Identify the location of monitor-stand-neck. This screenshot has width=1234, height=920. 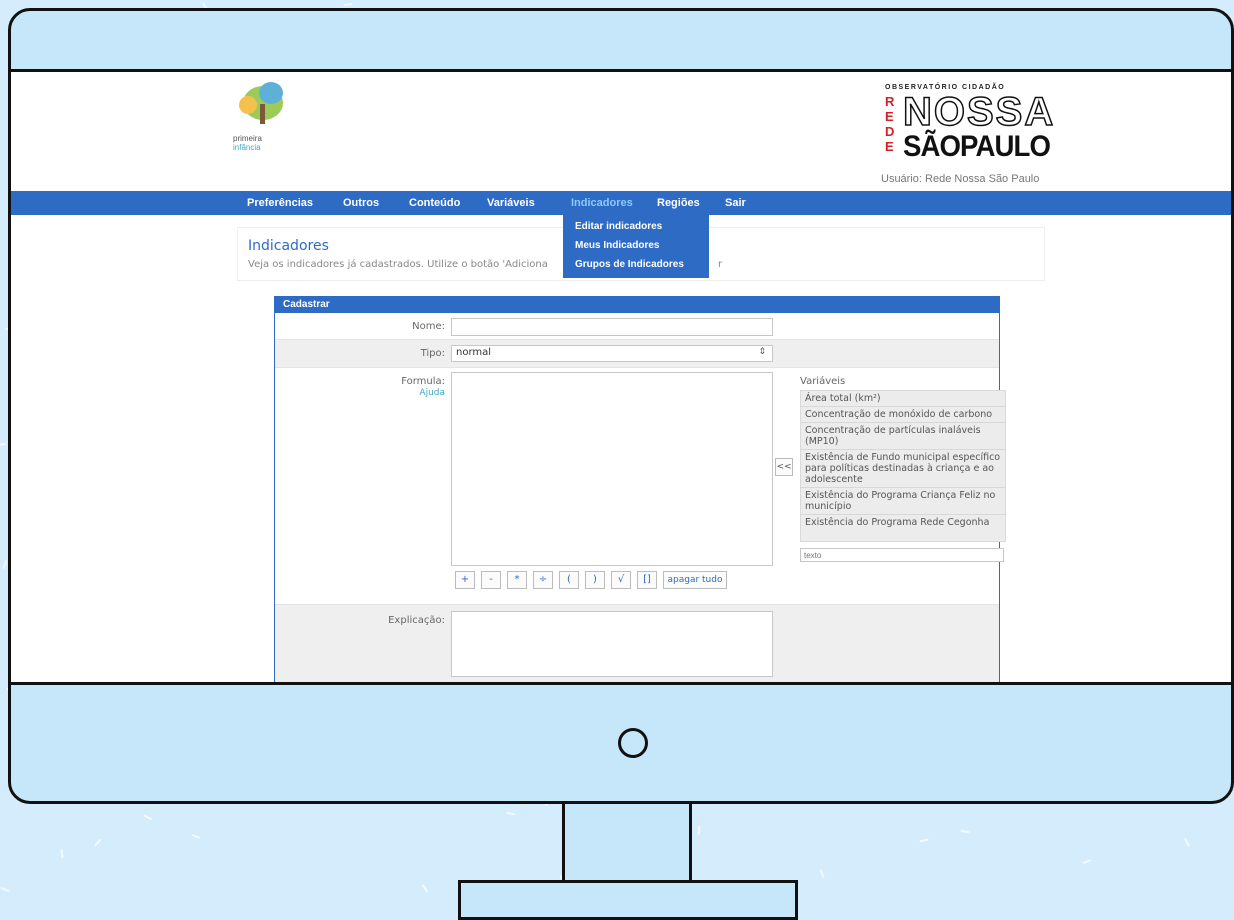
(627, 843).